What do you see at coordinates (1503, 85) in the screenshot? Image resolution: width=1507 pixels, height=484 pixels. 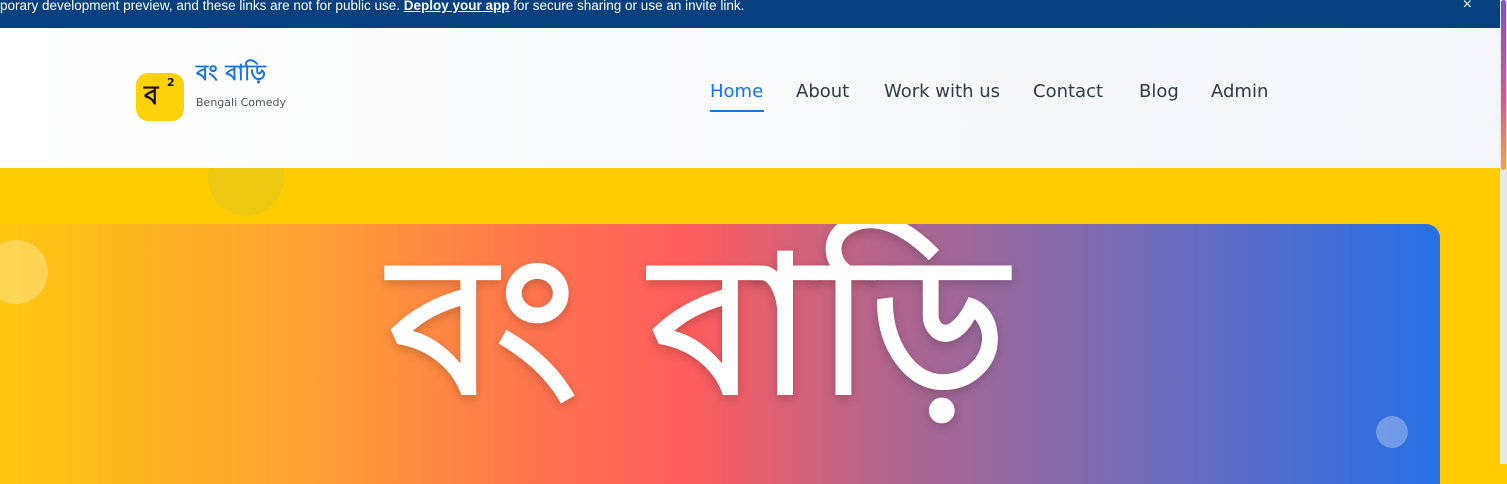 I see `scrollbar-thumb` at bounding box center [1503, 85].